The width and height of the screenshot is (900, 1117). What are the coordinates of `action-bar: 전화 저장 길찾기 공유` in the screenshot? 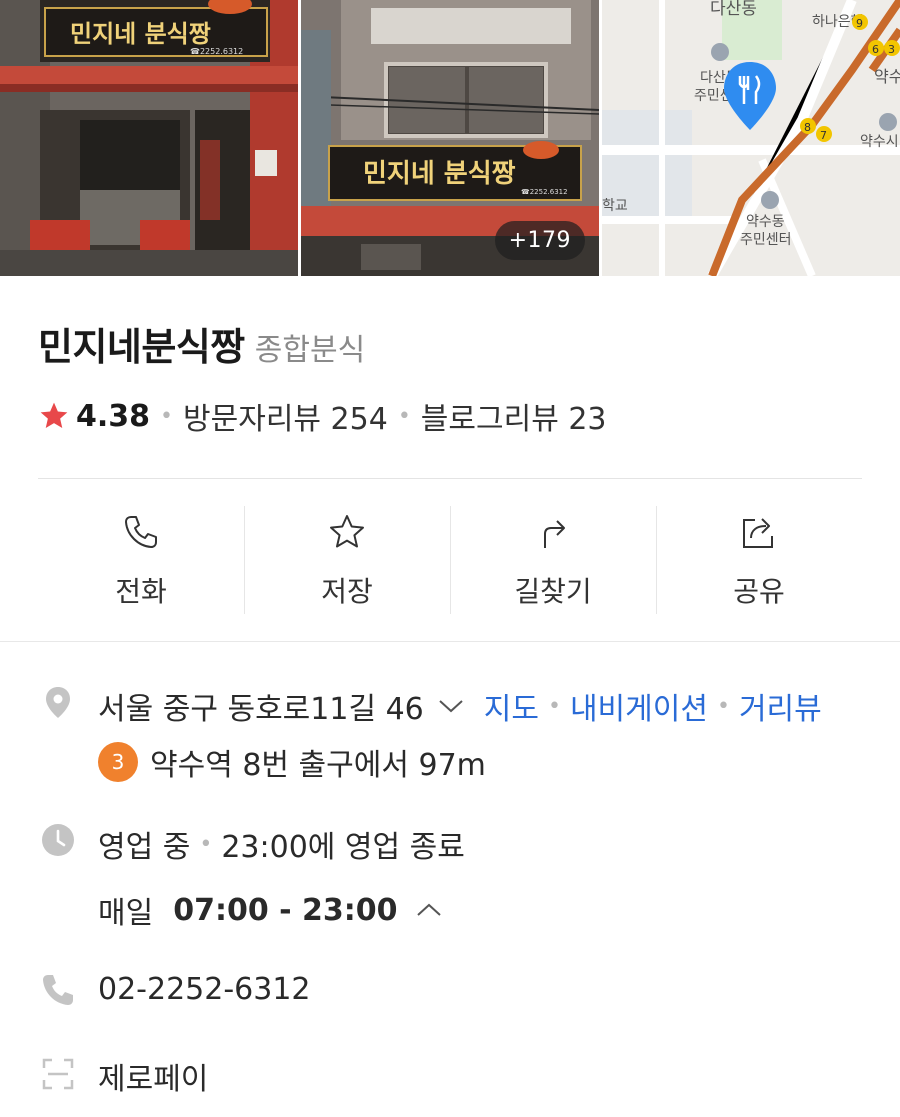 It's located at (450, 560).